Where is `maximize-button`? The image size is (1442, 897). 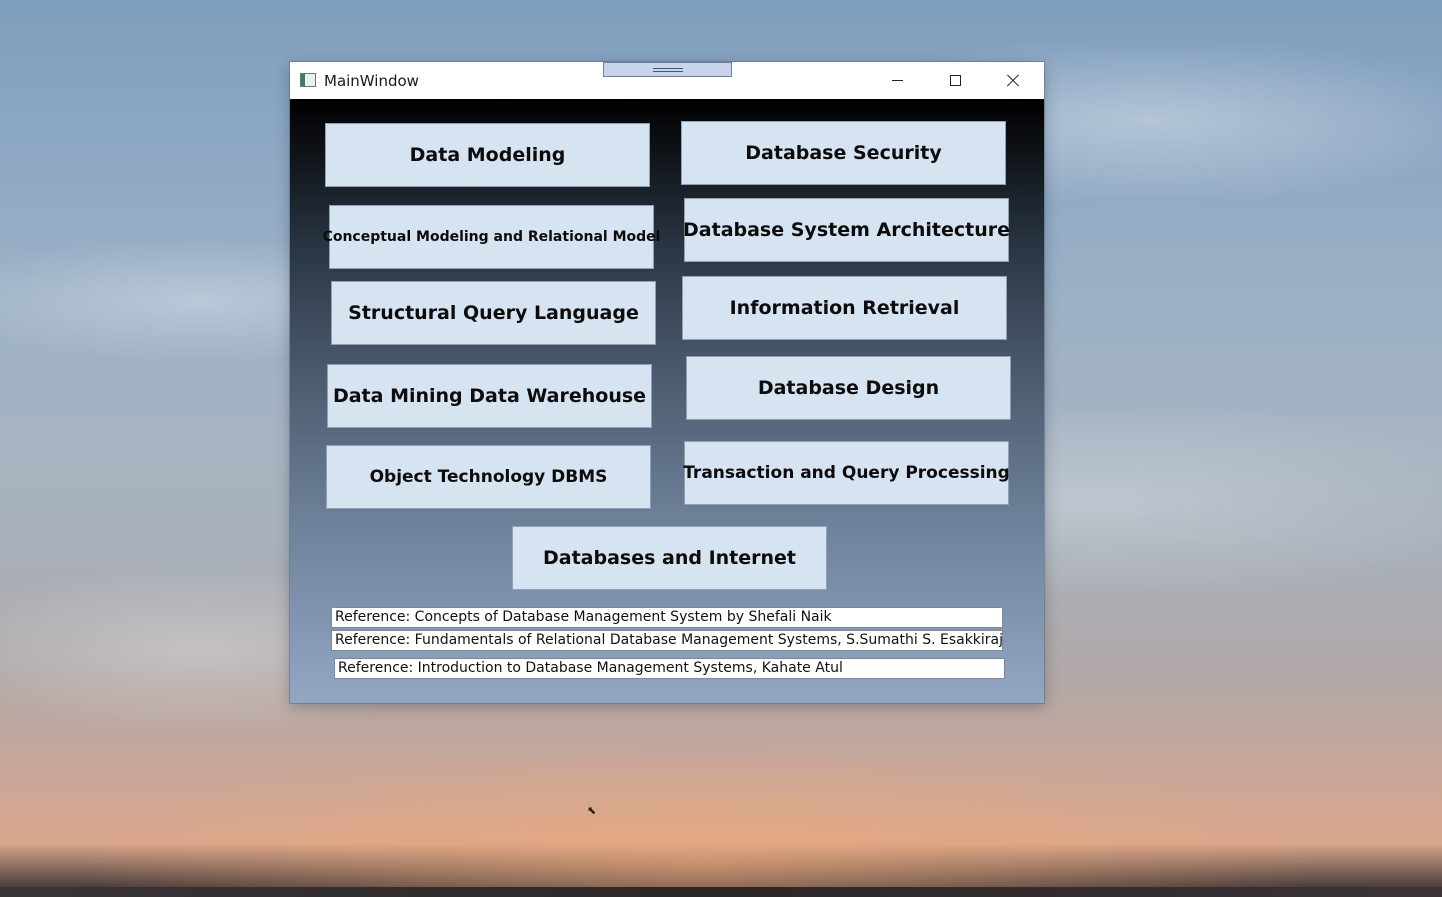 maximize-button is located at coordinates (955, 80).